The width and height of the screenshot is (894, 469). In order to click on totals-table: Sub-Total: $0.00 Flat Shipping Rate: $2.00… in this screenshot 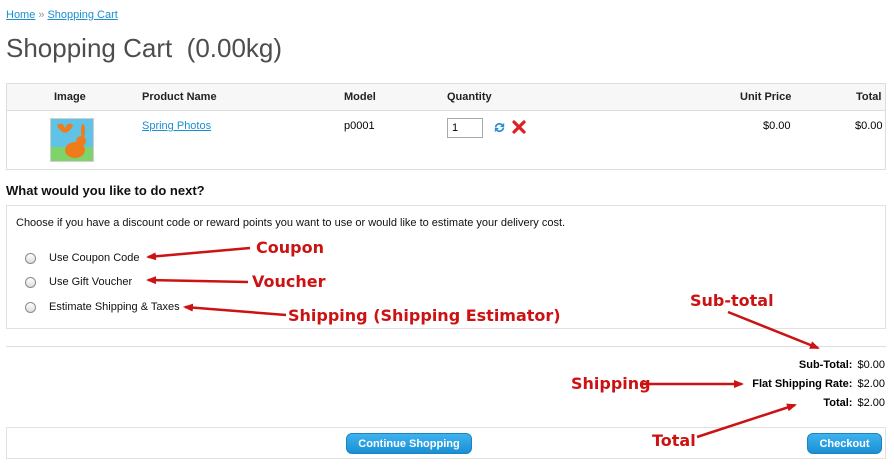, I will do `click(818, 386)`.